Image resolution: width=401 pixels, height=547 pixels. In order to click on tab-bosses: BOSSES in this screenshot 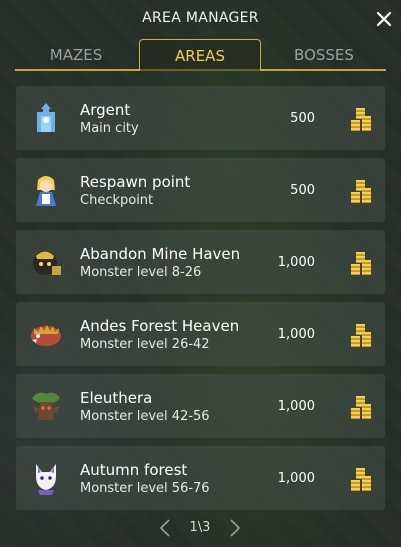, I will do `click(324, 55)`.